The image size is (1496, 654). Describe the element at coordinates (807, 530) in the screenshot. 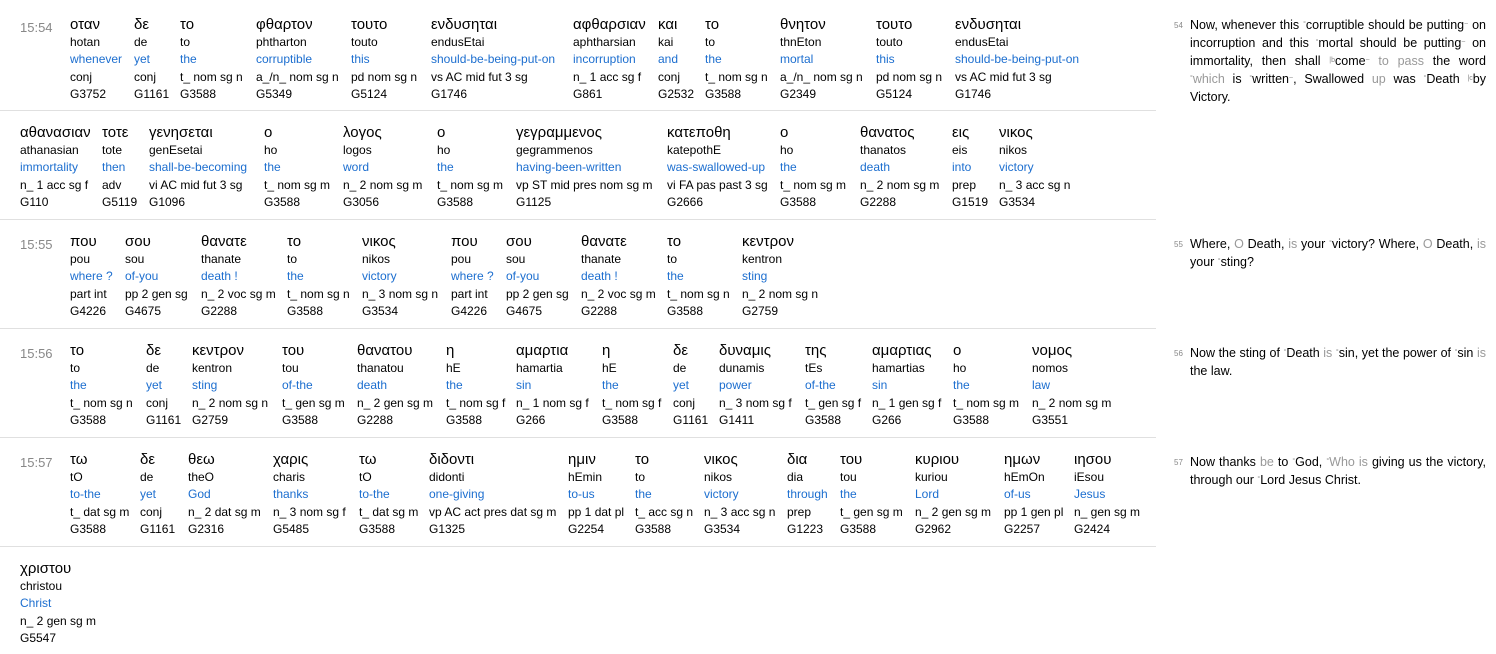

I see `strongs-number: G1223` at that location.